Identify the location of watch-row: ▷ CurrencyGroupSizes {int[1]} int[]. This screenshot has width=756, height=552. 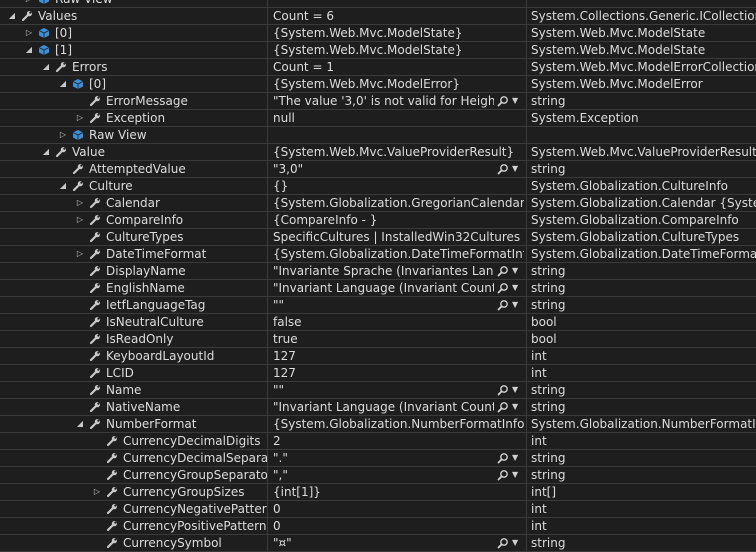
(378, 492).